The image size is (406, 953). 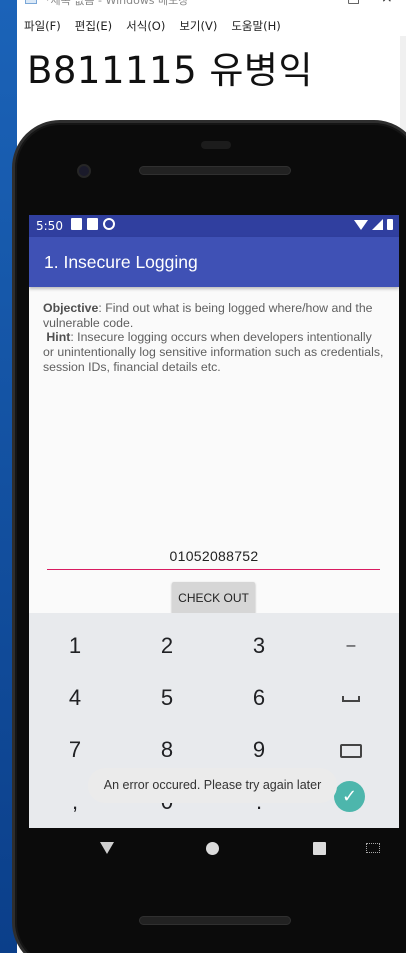 I want to click on status-bar: 5:50, so click(x=214, y=226).